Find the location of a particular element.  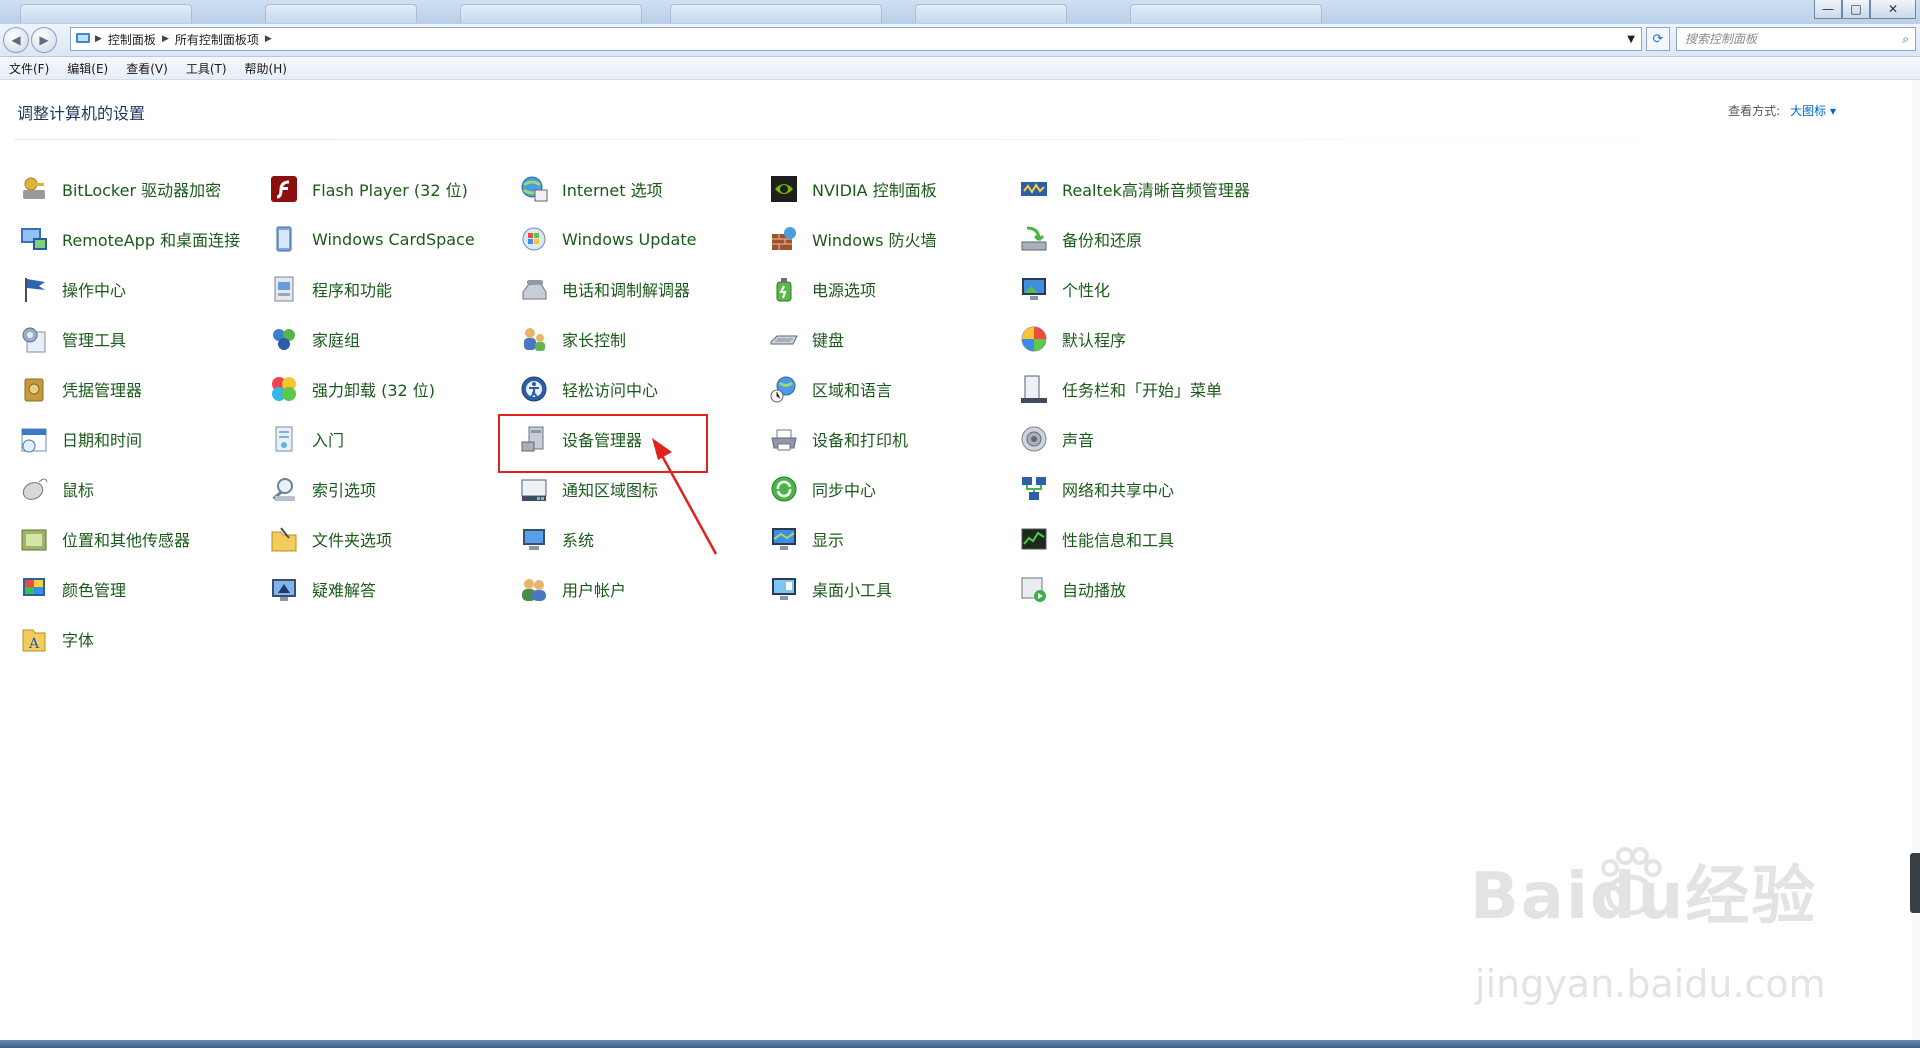

page-title: 调整计算机的设置 is located at coordinates (81, 113).